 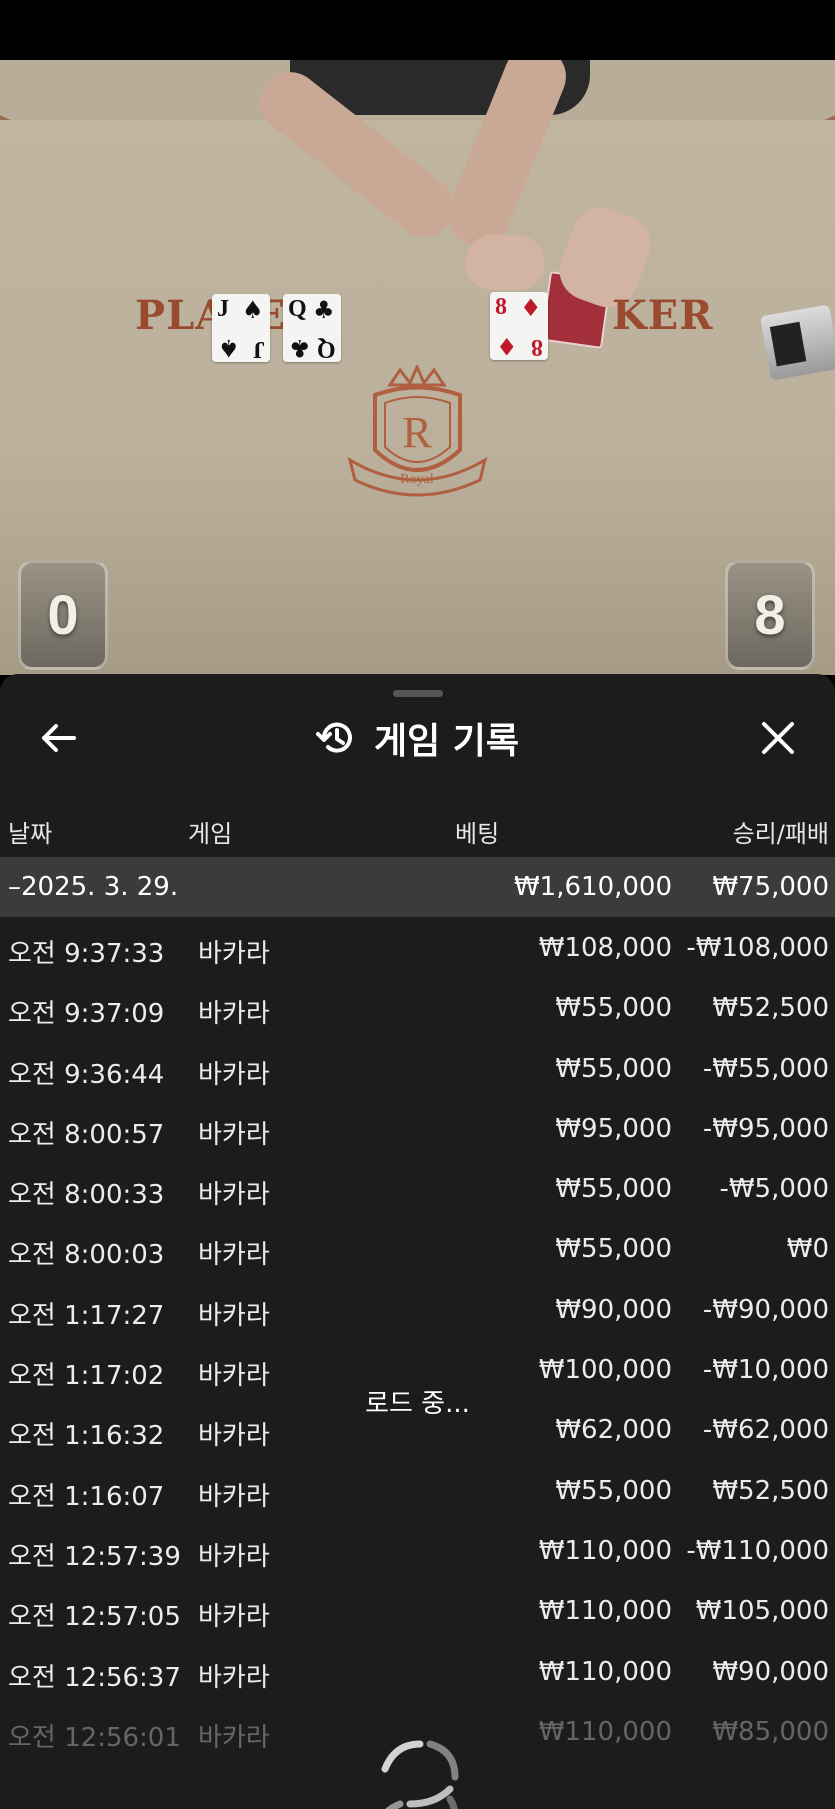 What do you see at coordinates (788, 344) in the screenshot?
I see `shoe-slot` at bounding box center [788, 344].